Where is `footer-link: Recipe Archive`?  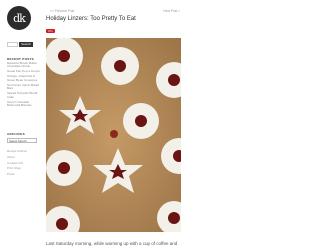 footer-link: Recipe Archive is located at coordinates (24, 151).